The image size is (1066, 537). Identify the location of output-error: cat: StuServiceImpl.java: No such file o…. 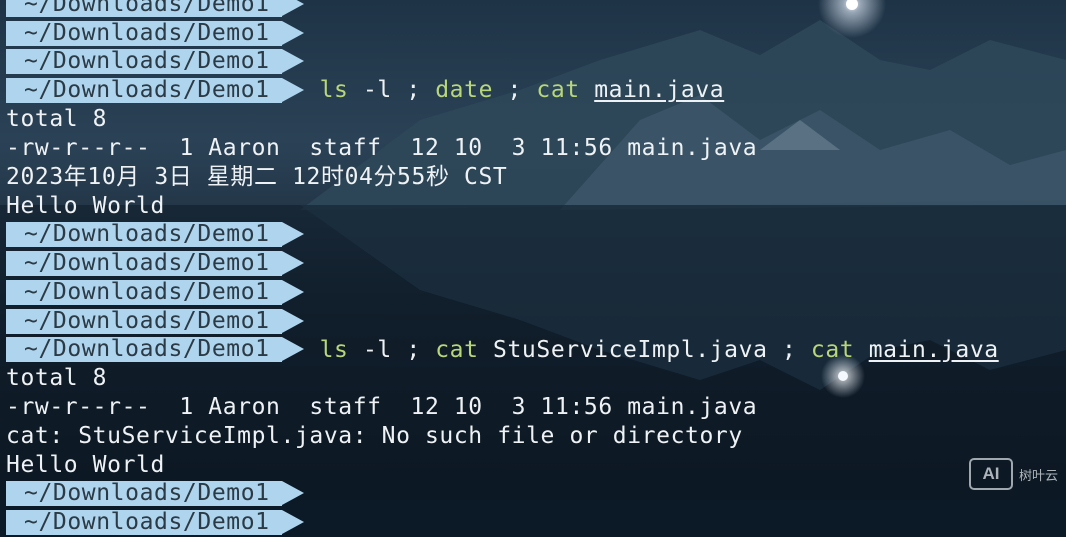
(374, 435).